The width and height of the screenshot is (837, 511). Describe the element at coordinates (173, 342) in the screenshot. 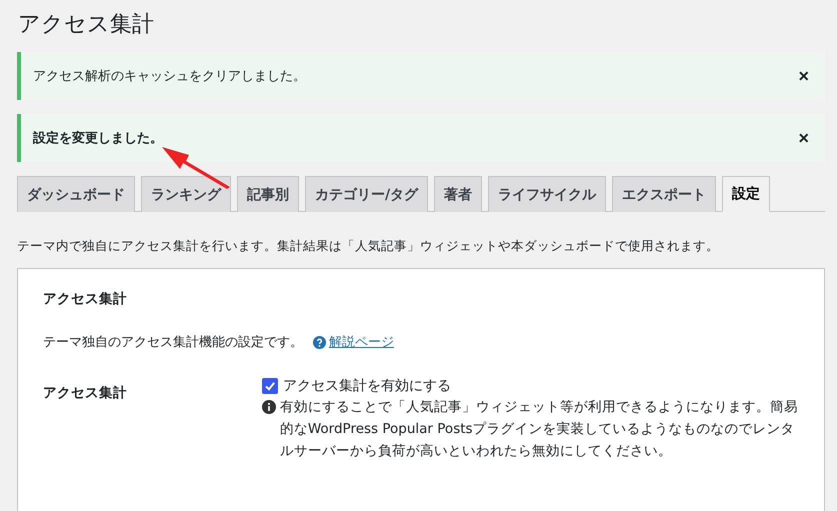

I see `intro-text: テーマ独自のアクセス集計機能の設定です。` at that location.